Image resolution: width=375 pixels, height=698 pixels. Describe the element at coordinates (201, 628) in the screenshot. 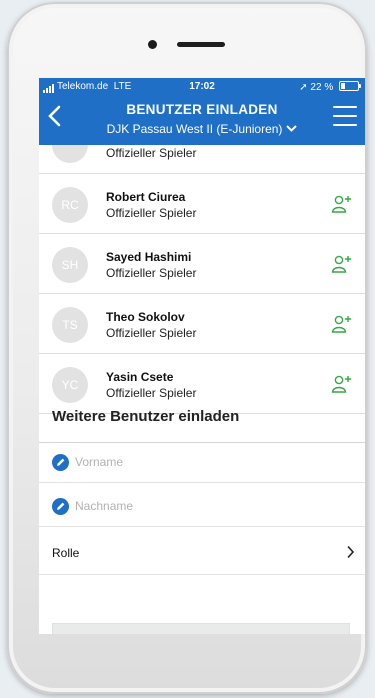

I see `invite-button: Einladen` at that location.